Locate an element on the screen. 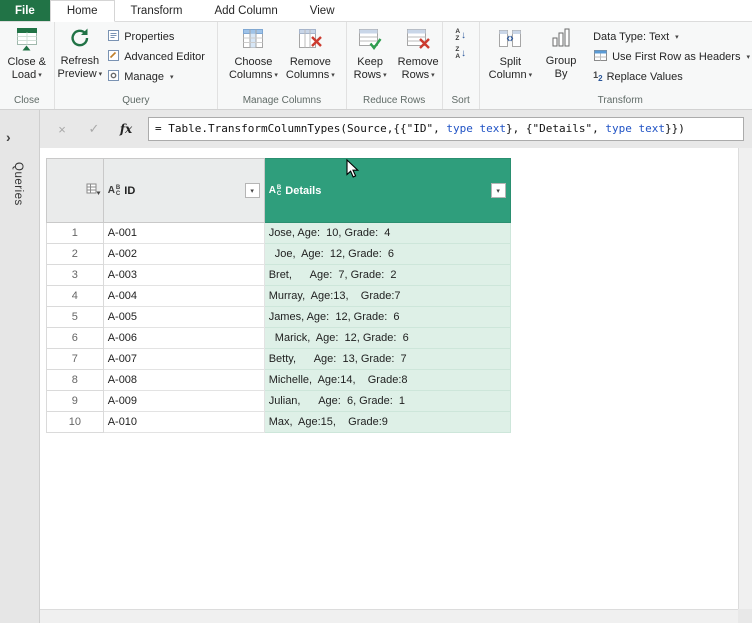 The height and width of the screenshot is (623, 752). row-number: 6 is located at coordinates (75, 338).